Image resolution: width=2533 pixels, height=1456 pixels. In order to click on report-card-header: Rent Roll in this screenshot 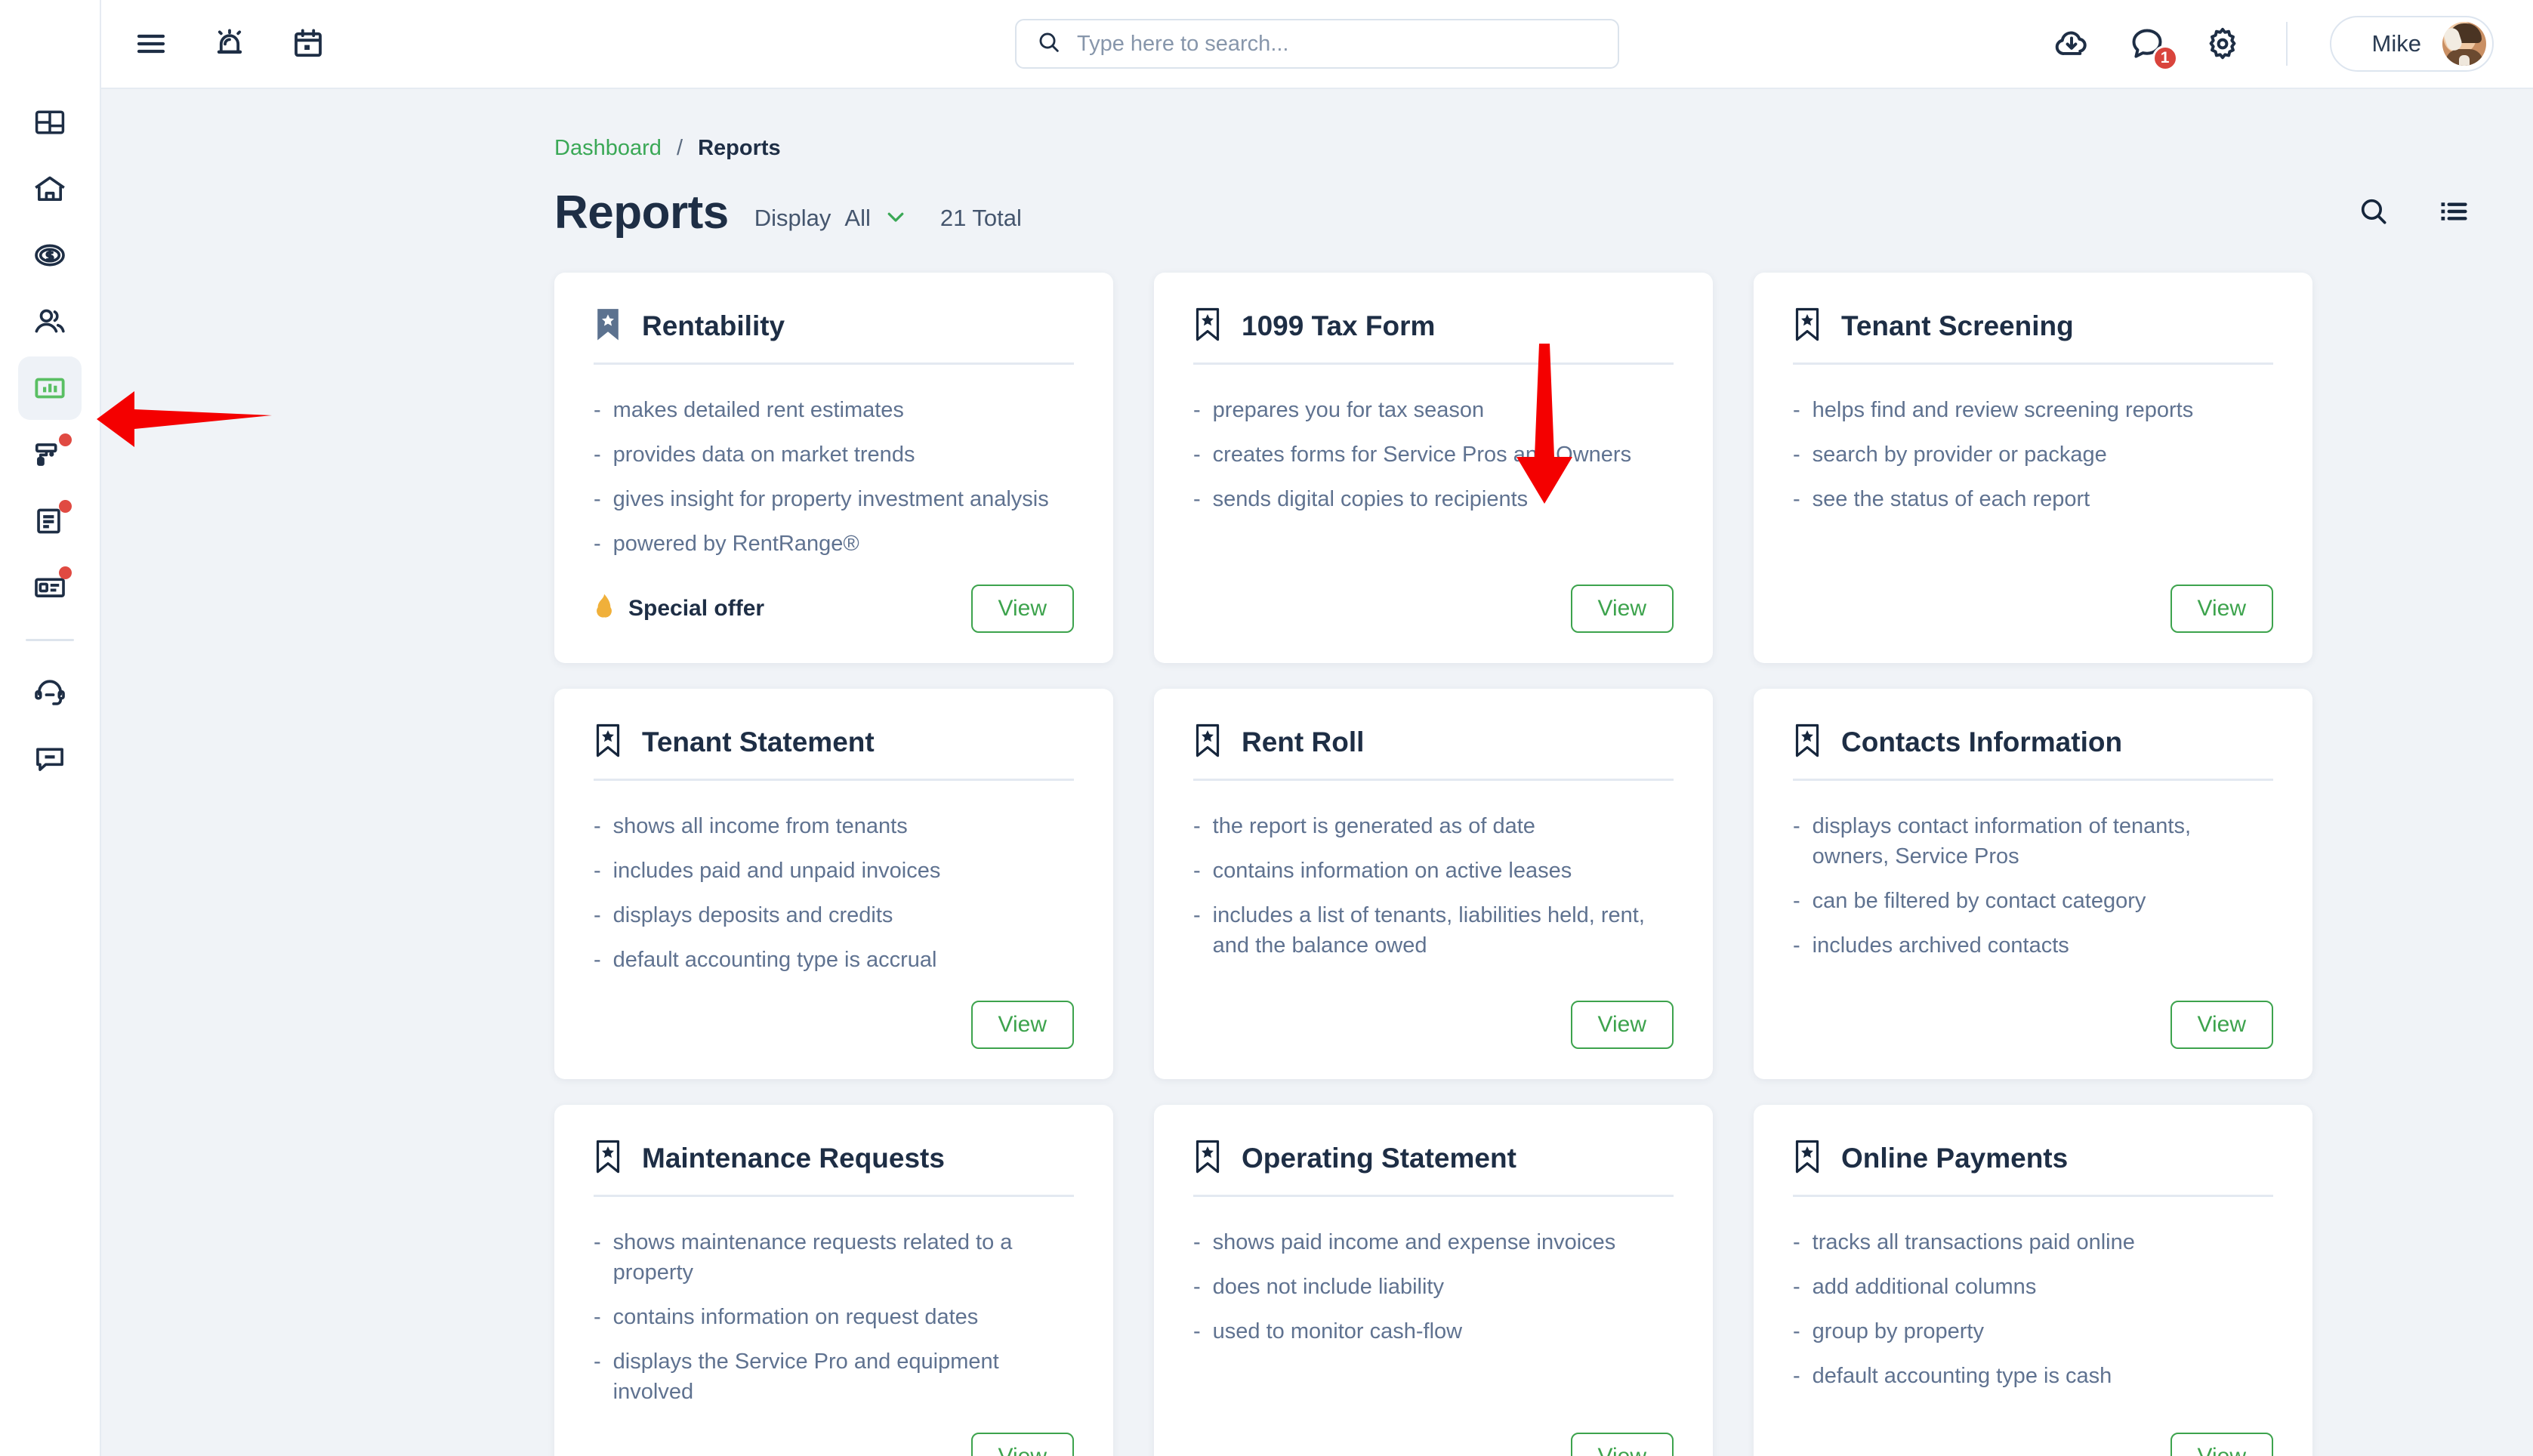, I will do `click(1434, 751)`.